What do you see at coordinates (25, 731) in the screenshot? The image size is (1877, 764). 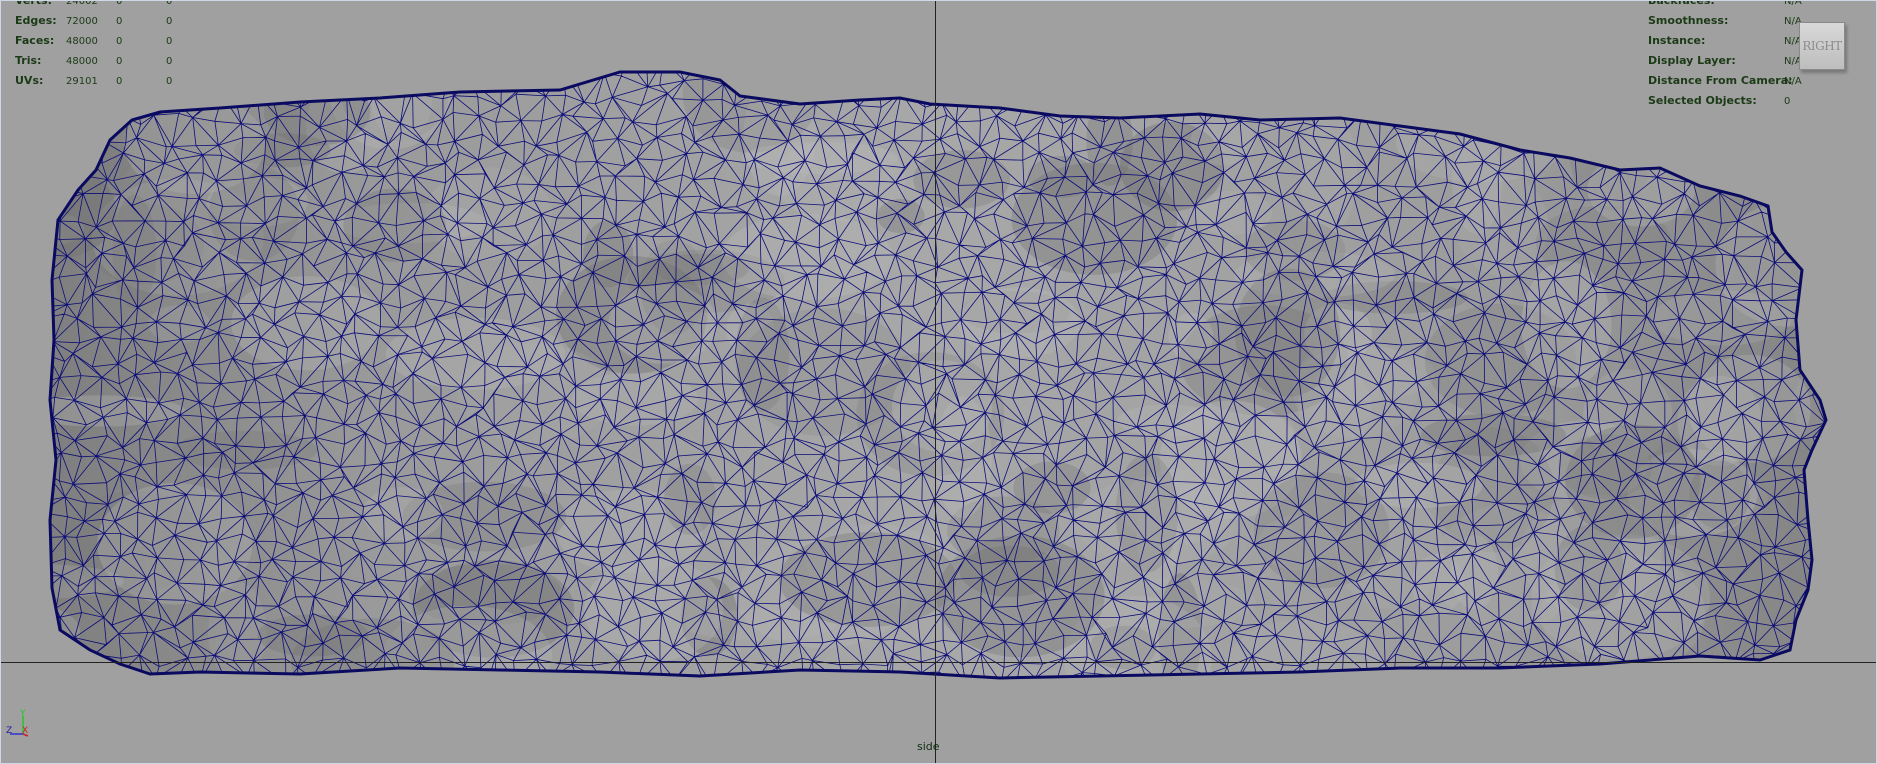 I see `axis-x-label: X` at bounding box center [25, 731].